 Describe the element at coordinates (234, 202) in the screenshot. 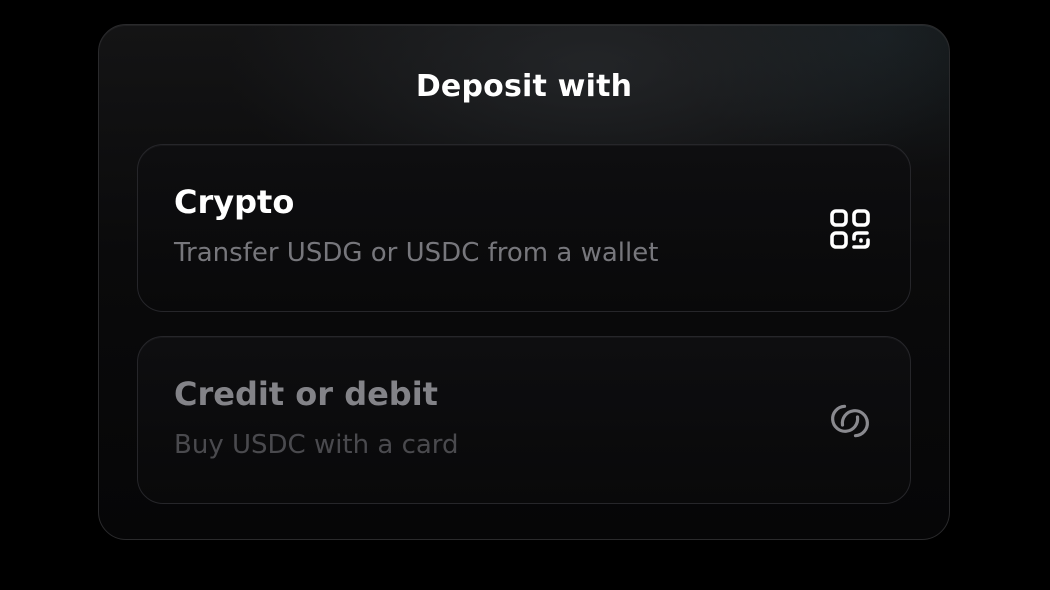

I see `crypto-option-title: Crypto` at that location.